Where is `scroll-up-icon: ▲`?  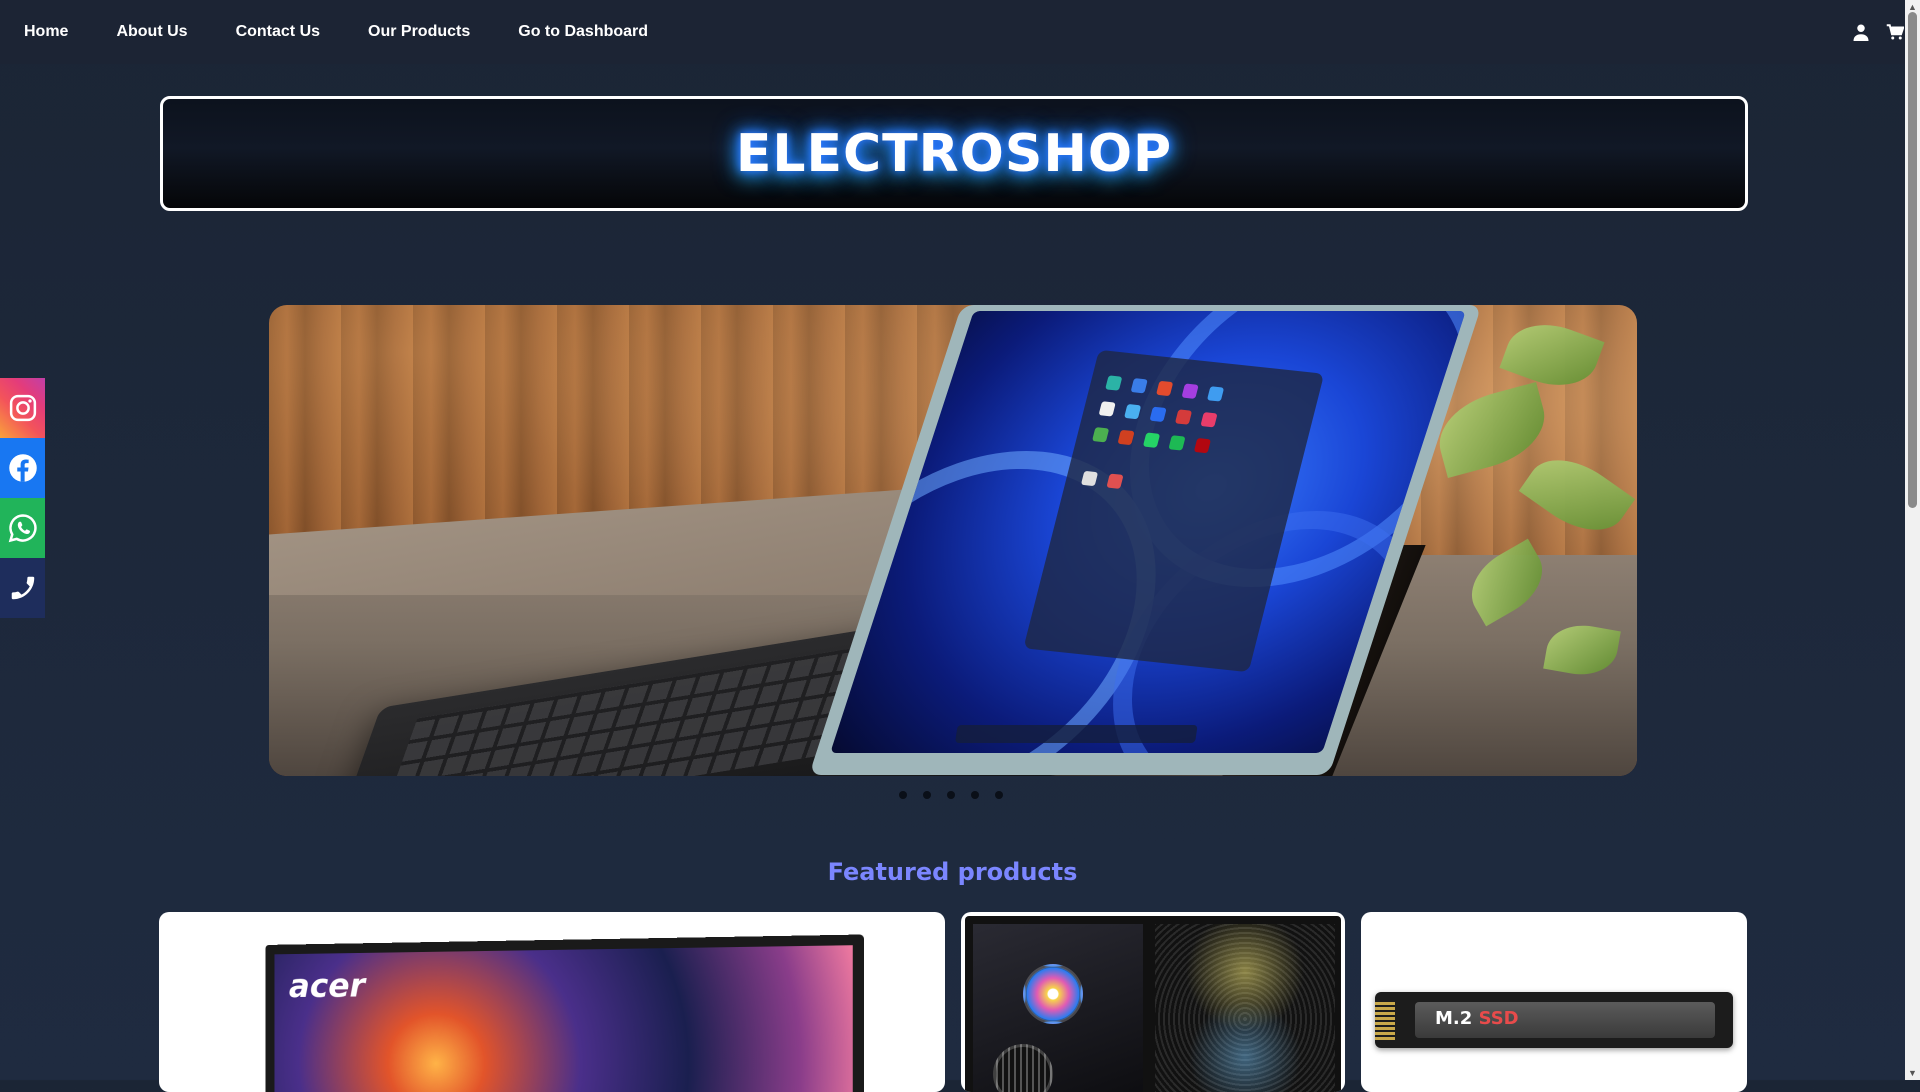
scroll-up-icon: ▲ is located at coordinates (1912, 7).